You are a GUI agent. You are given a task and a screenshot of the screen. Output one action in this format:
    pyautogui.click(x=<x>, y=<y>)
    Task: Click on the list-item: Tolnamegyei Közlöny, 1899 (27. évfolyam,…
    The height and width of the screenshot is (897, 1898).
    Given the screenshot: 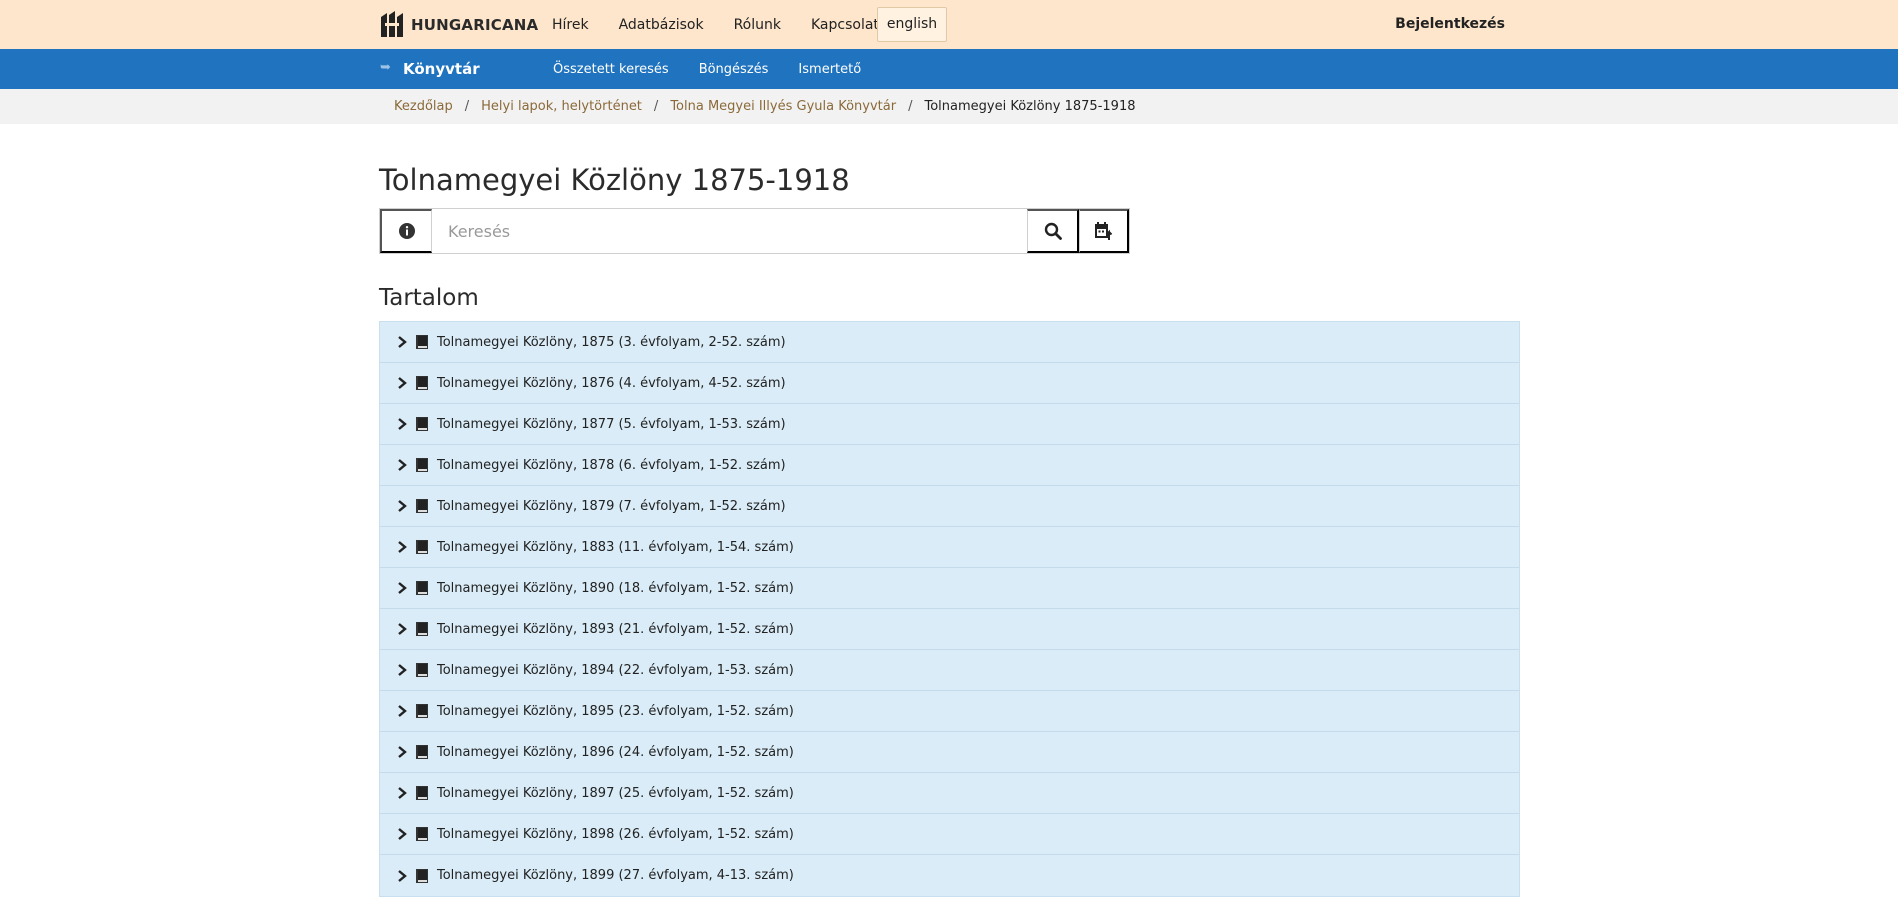 What is the action you would take?
    pyautogui.click(x=949, y=875)
    